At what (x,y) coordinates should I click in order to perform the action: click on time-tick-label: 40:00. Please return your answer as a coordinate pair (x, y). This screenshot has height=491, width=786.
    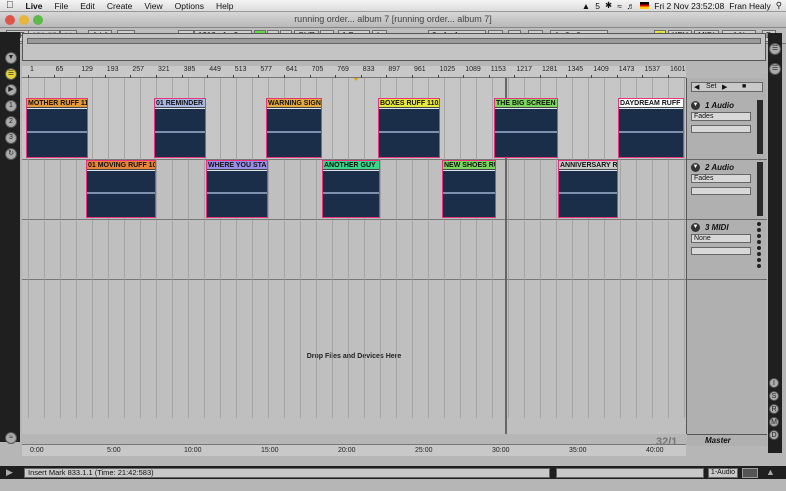
    Looking at the image, I should click on (655, 450).